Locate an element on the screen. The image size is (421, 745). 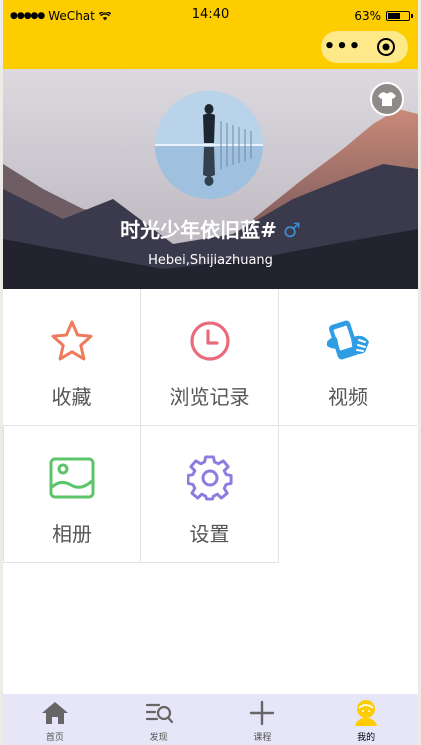
tab-label: 首页 is located at coordinates (54, 738).